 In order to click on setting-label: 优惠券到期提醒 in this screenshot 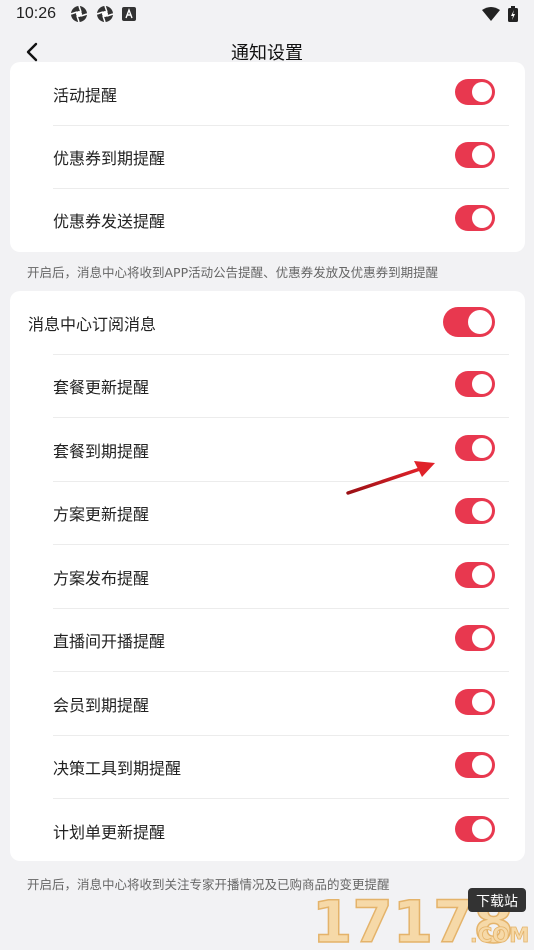, I will do `click(109, 158)`.